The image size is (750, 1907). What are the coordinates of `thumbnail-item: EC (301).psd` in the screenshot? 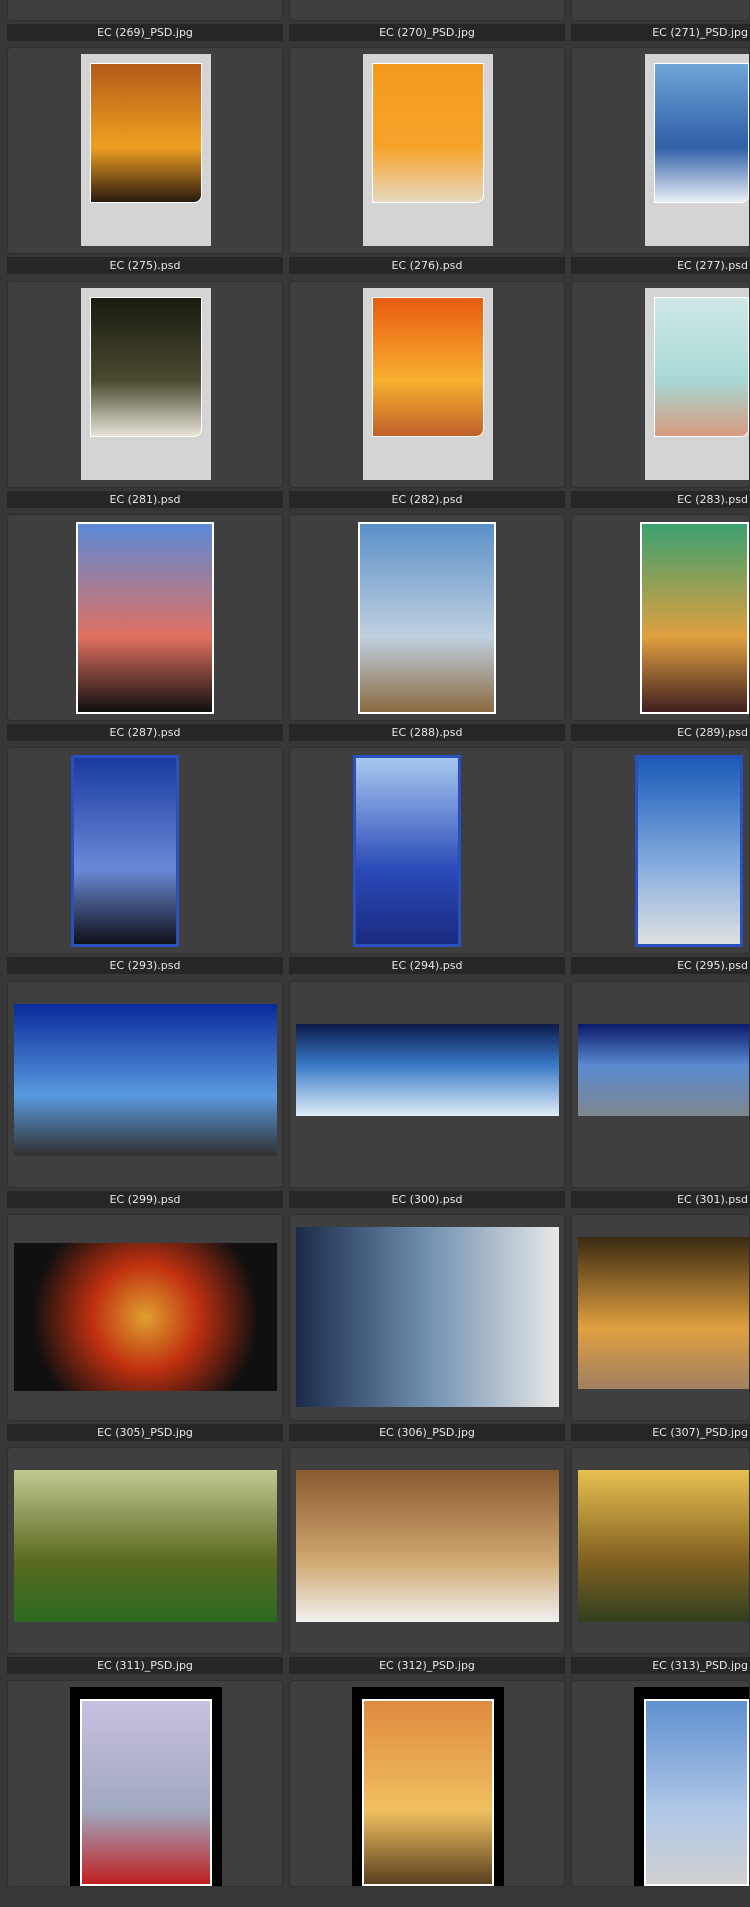 It's located at (660, 1094).